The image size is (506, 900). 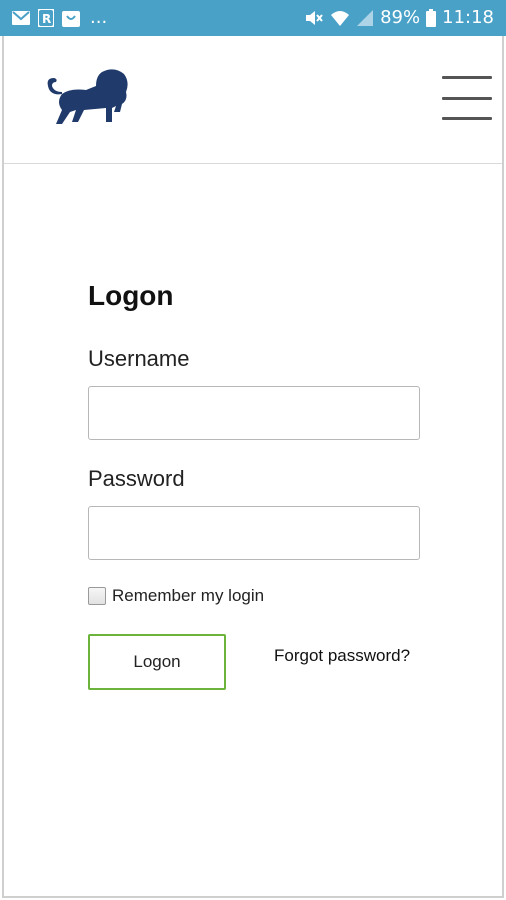 I want to click on forgot-password-link: Forgot password?, so click(x=342, y=656).